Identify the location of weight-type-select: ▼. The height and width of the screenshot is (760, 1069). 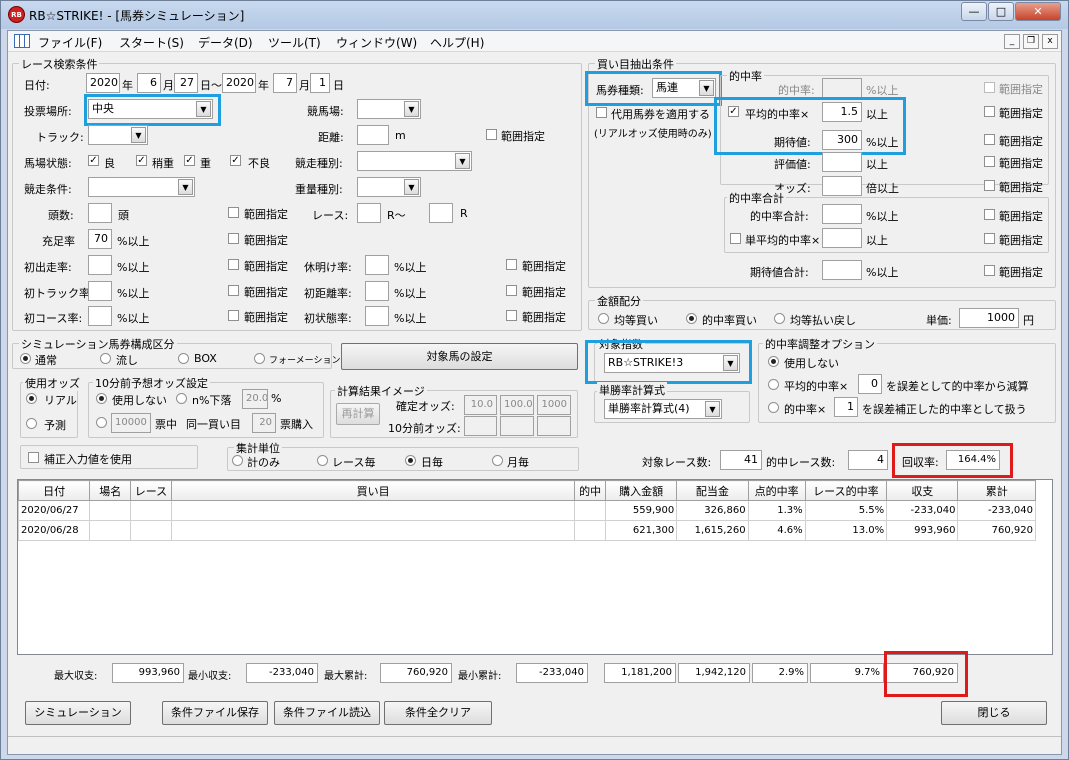
(389, 187).